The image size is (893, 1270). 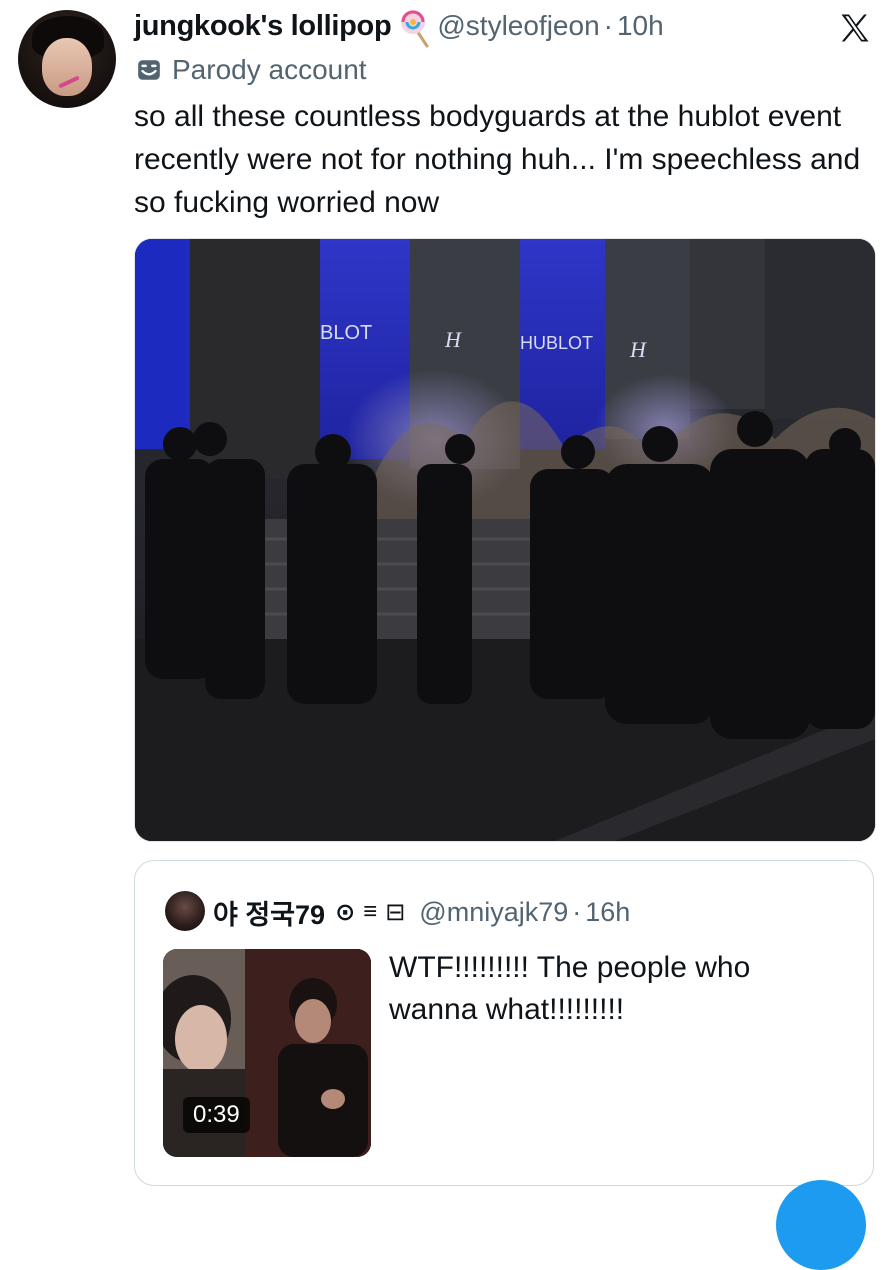 I want to click on media-signage-left: BLOT, so click(x=346, y=333).